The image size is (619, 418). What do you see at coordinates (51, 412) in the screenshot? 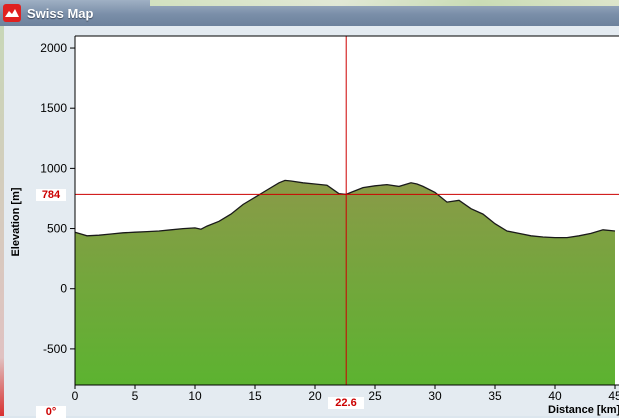
I see `angle-readout: 0°` at bounding box center [51, 412].